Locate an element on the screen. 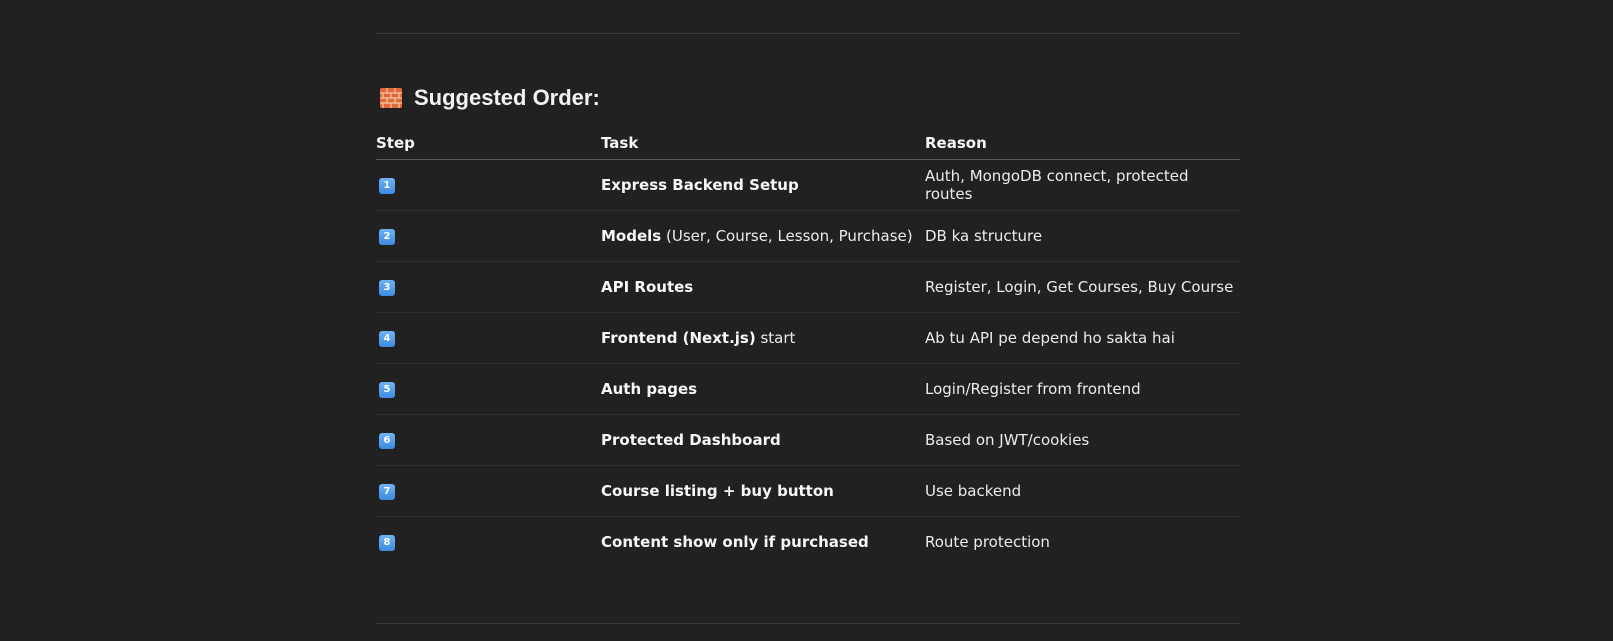  step-cell: 4 is located at coordinates (488, 338).